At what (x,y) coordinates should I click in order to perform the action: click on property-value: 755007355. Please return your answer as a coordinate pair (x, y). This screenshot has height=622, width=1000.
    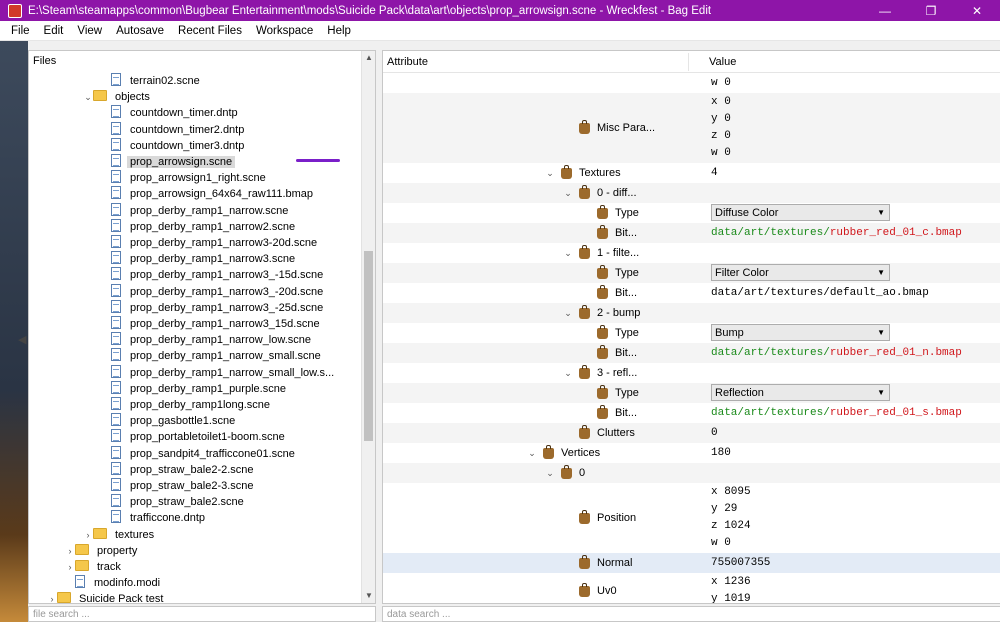
    Looking at the image, I should click on (740, 563).